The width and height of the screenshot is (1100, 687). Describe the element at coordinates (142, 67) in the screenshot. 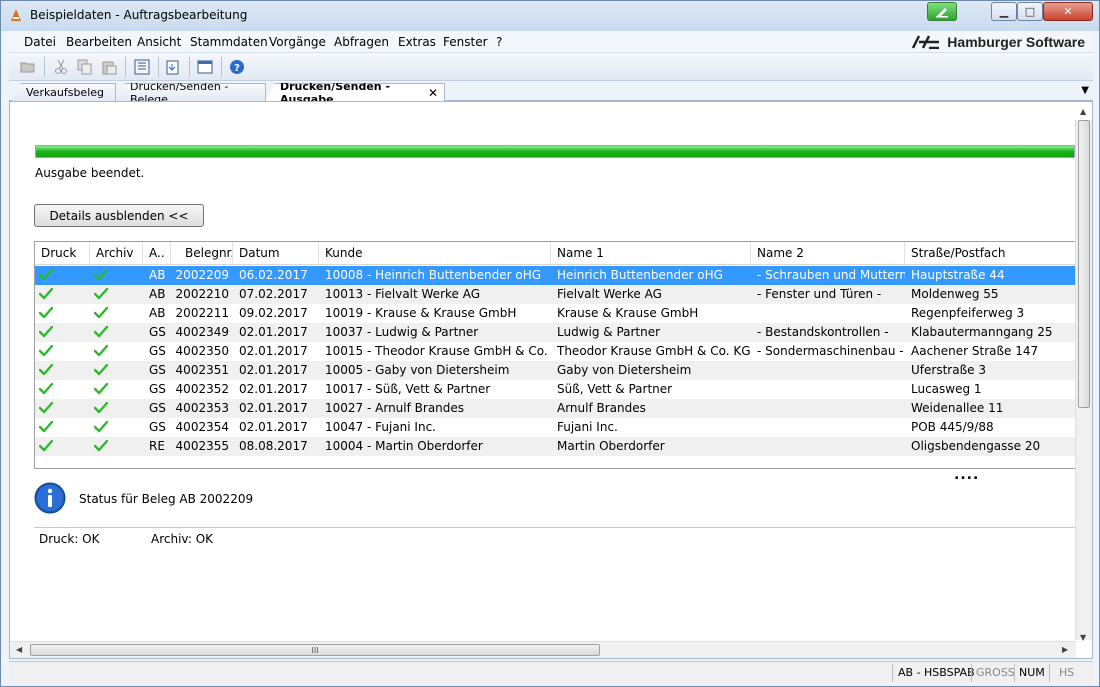

I see `list-icon` at that location.